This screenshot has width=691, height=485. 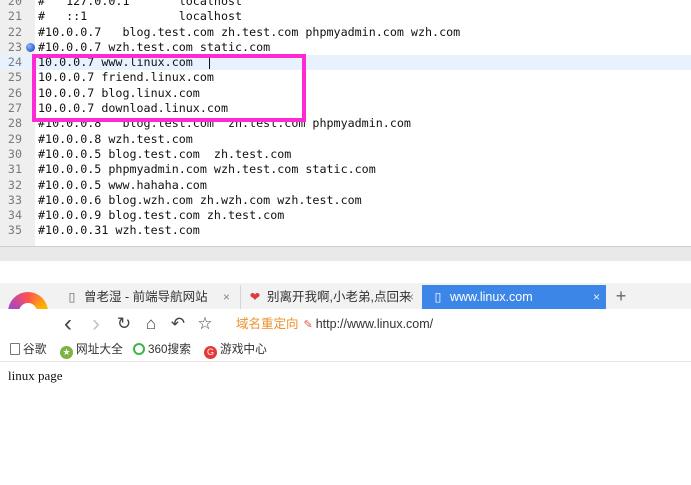 What do you see at coordinates (154, 46) in the screenshot?
I see `line-text: #10.0.0.7 wzh.test.com static.com` at bounding box center [154, 46].